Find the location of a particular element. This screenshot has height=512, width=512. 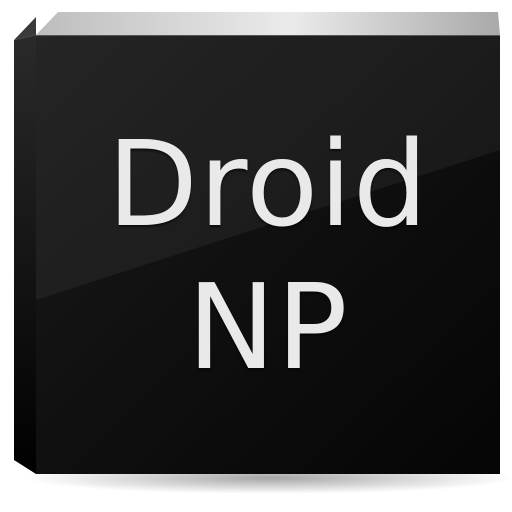

box-top-edge is located at coordinates (268, 23).